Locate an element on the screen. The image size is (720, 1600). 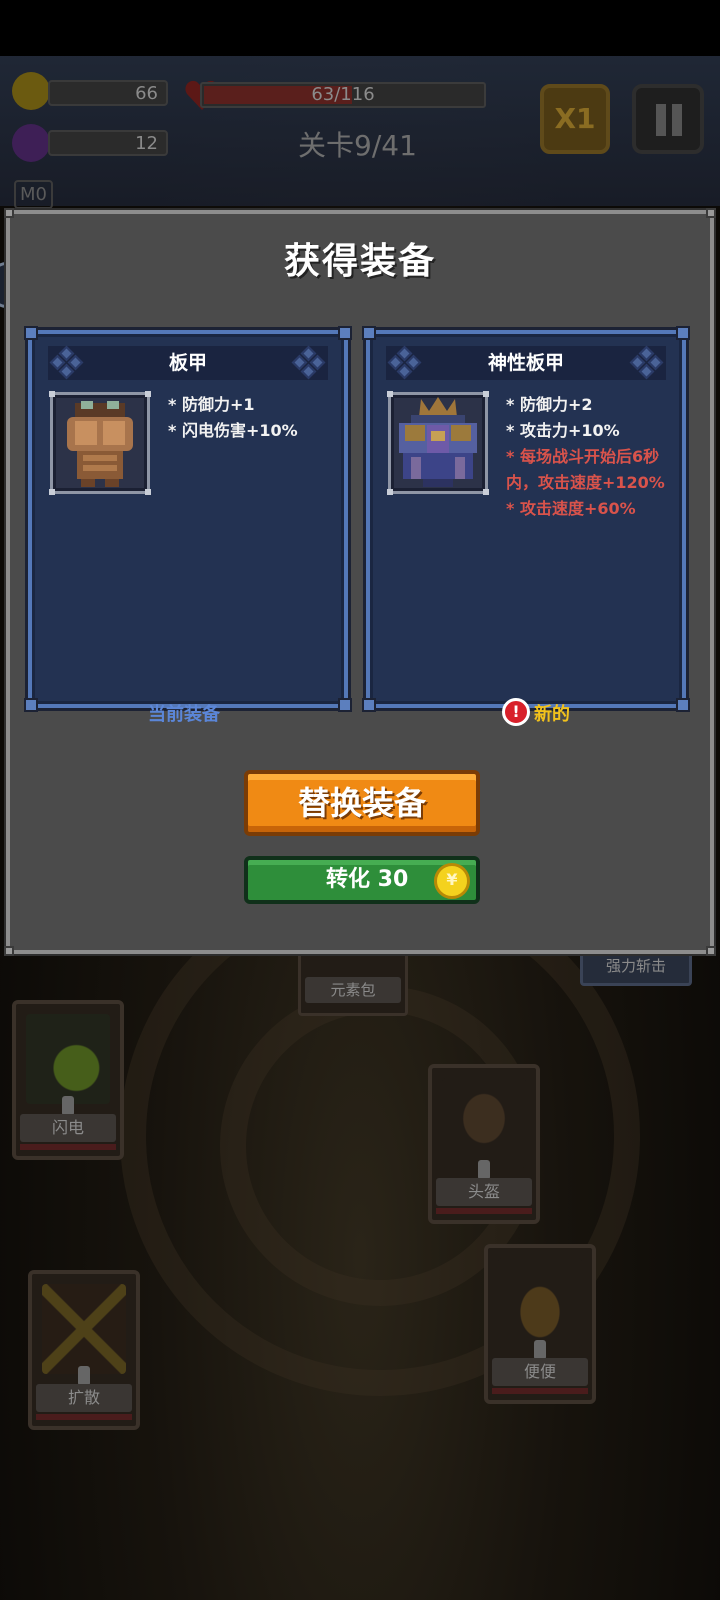
alert-icon: ! is located at coordinates (516, 712).